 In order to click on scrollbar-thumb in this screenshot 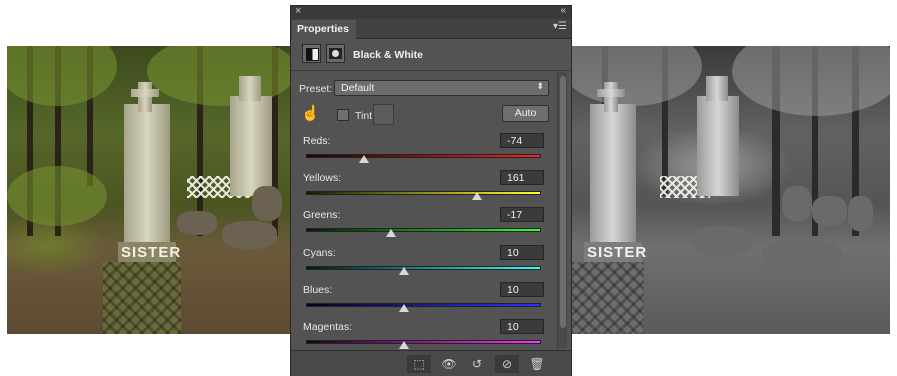, I will do `click(563, 202)`.